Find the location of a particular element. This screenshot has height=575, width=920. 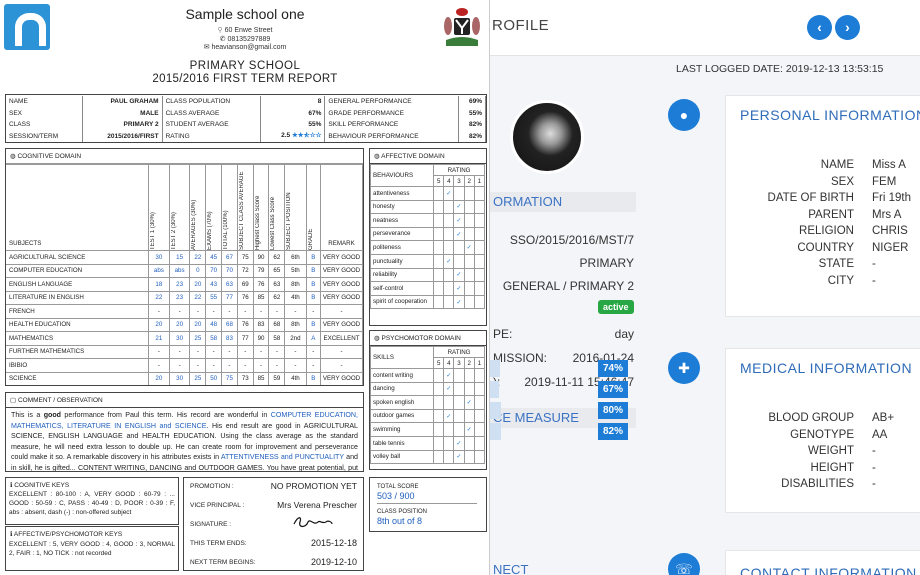

personal-information-title: PERSONAL INFORMATION is located at coordinates (830, 115).